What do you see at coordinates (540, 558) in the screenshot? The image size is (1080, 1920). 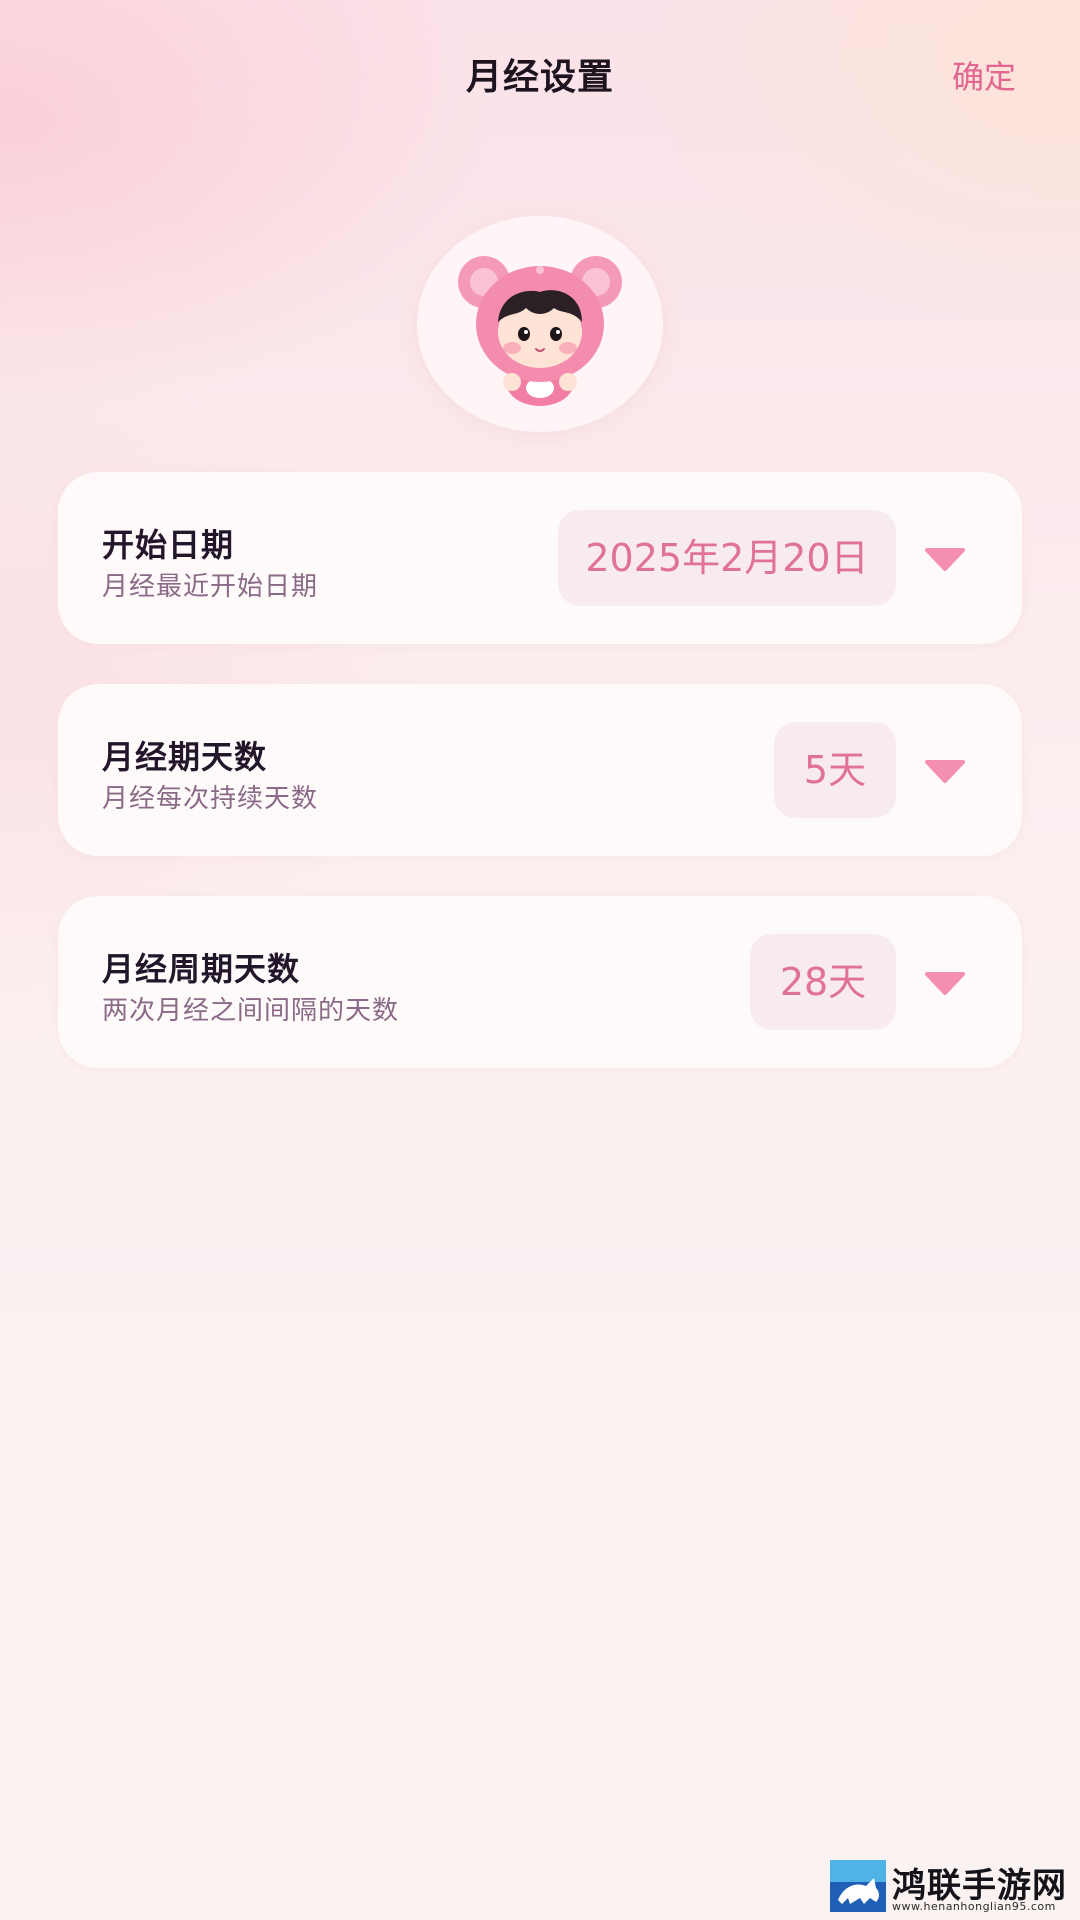 I see `setting-card-start-date: 开始日期 月经最近开始日期 2025年2月20日` at bounding box center [540, 558].